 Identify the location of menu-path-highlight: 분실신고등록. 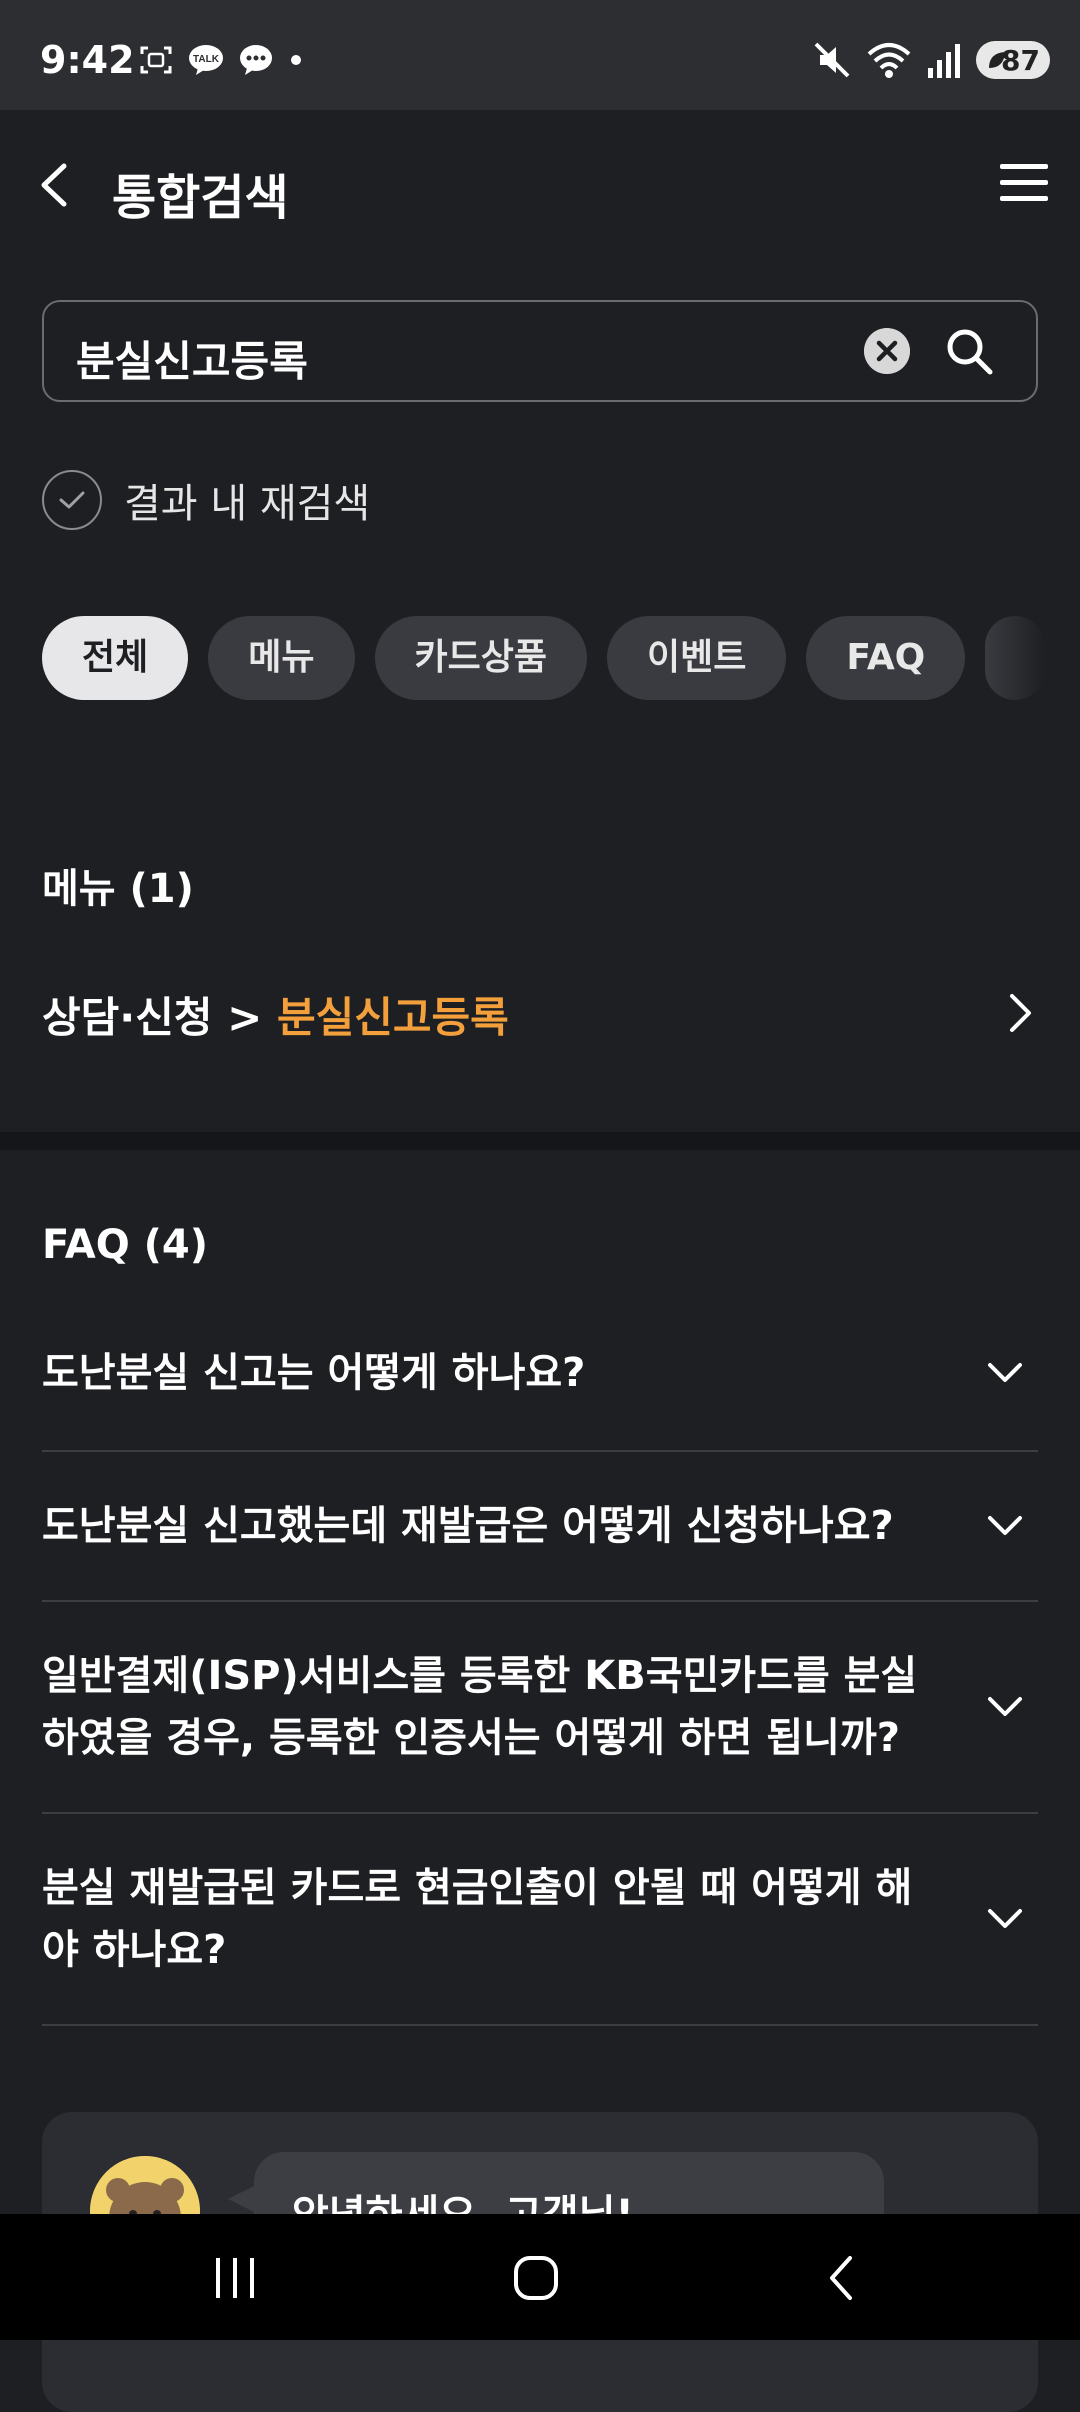
(392, 1017).